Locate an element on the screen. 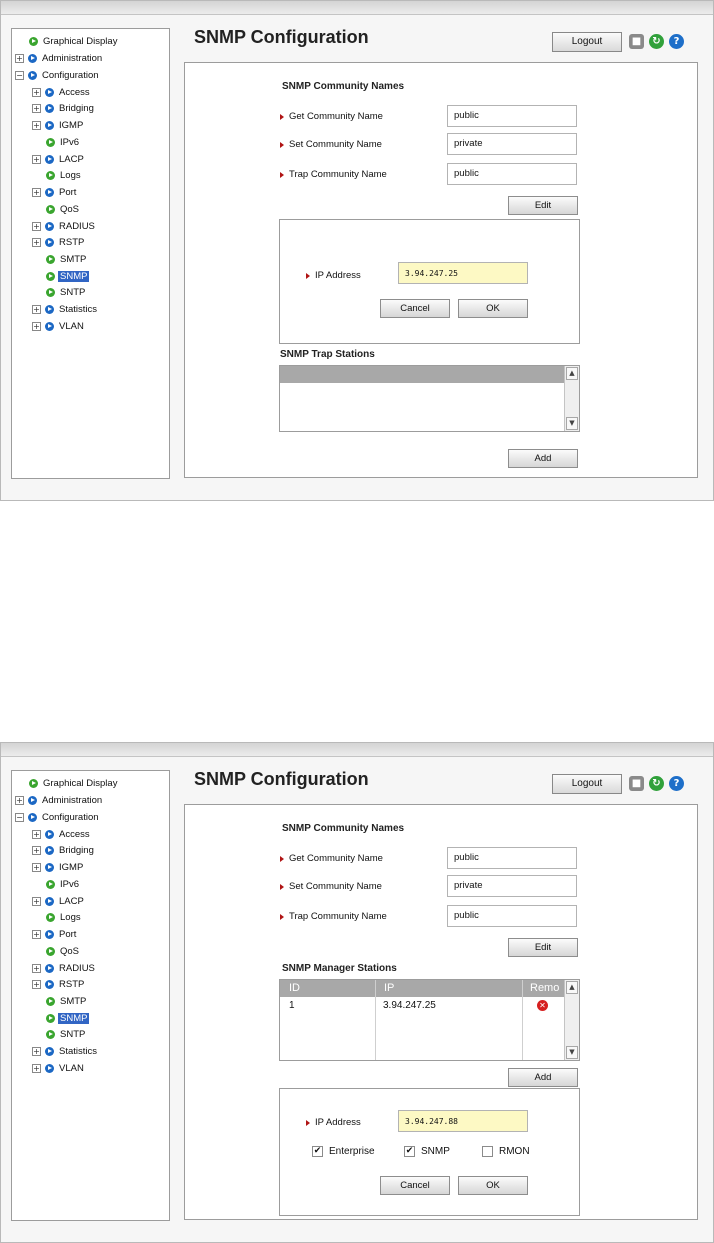 The height and width of the screenshot is (1243, 714). column-header-id: ID is located at coordinates (294, 988).